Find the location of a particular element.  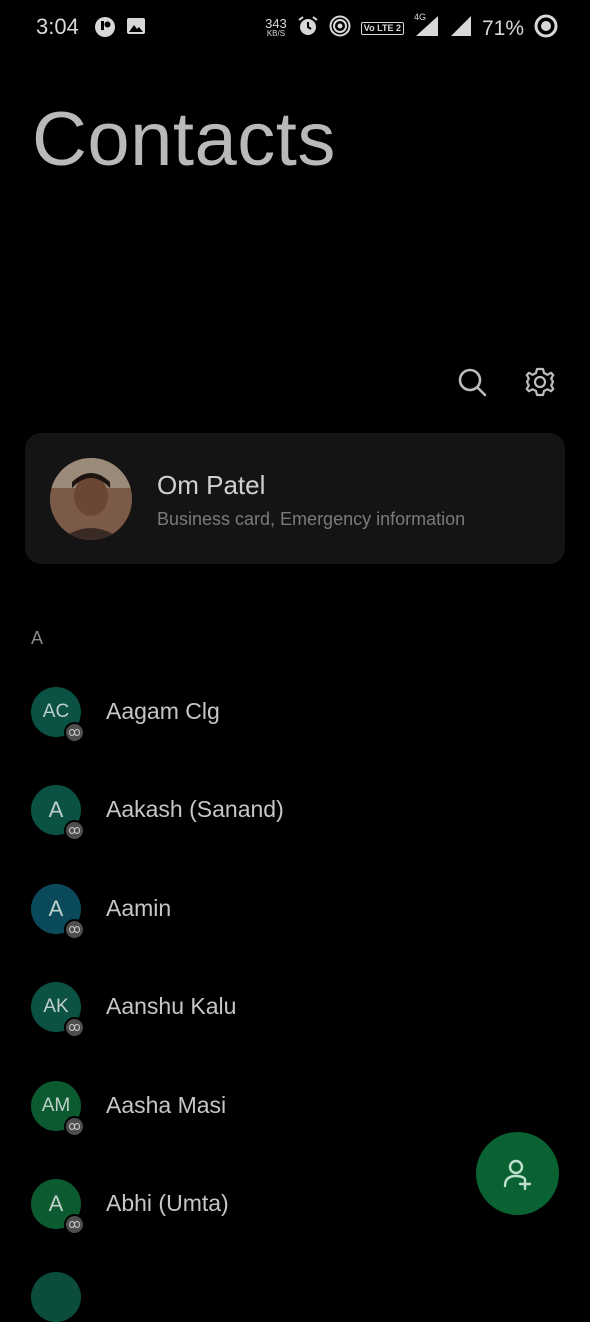

contact-name: Aagam Clg is located at coordinates (163, 711).